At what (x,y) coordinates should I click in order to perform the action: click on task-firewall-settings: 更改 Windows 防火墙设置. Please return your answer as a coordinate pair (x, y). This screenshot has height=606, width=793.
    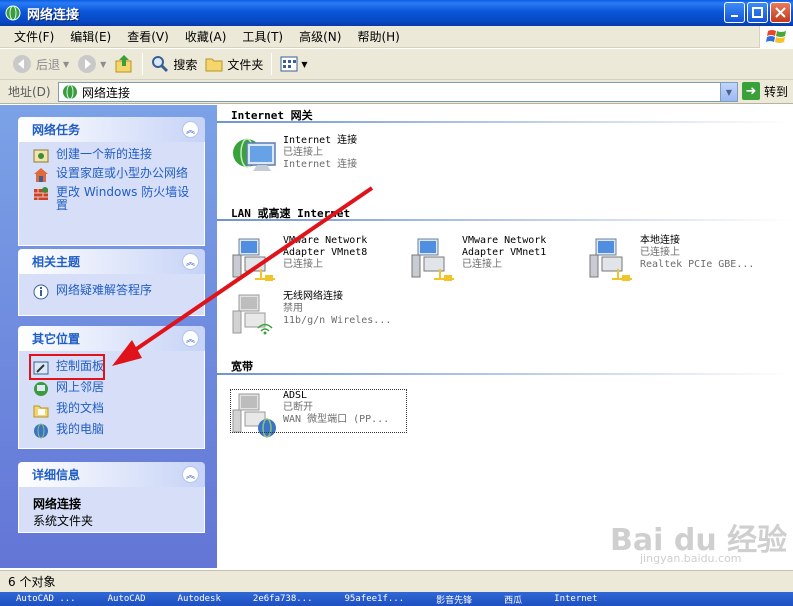
    Looking at the image, I should click on (113, 199).